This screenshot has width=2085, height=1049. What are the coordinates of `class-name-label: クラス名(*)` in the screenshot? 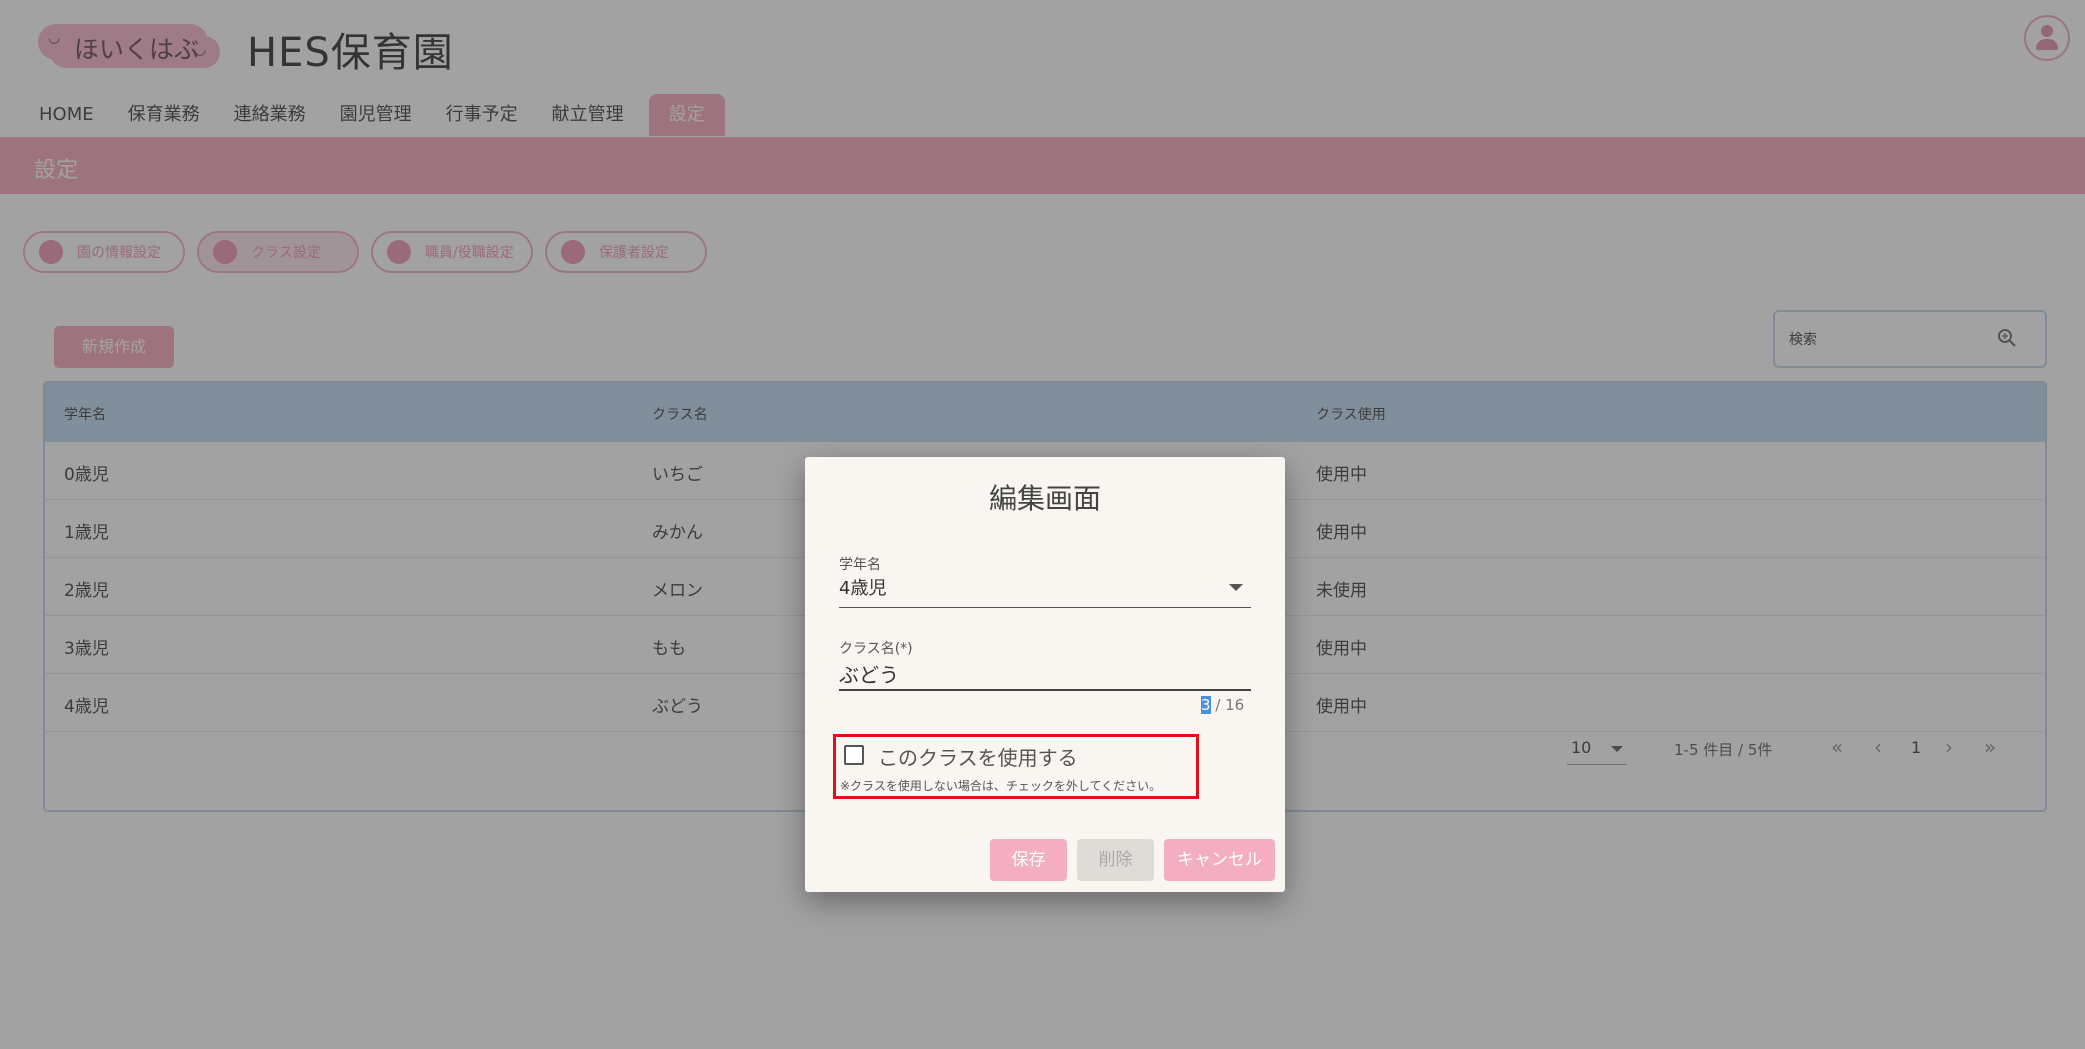 It's located at (876, 649).